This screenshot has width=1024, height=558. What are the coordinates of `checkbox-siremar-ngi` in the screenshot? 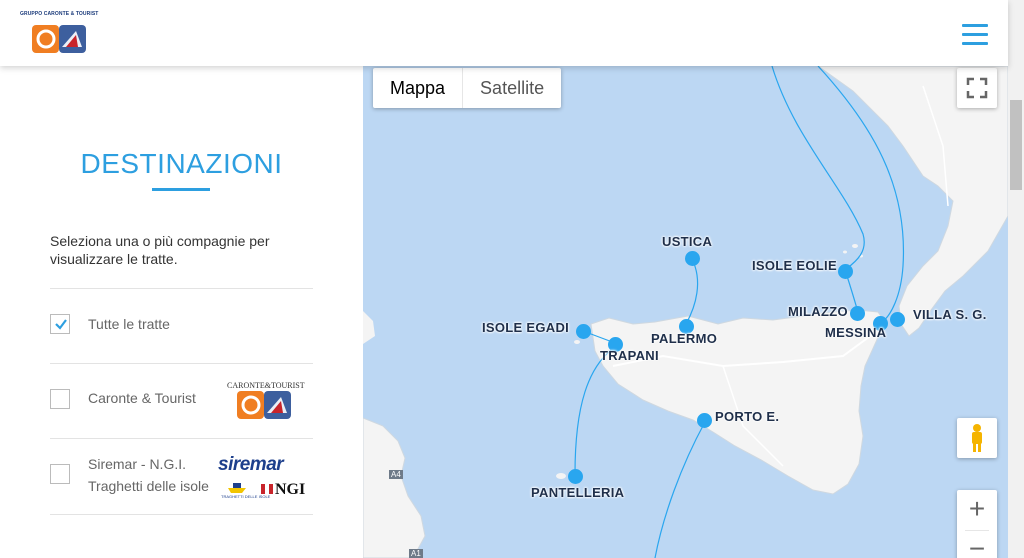 It's located at (60, 474).